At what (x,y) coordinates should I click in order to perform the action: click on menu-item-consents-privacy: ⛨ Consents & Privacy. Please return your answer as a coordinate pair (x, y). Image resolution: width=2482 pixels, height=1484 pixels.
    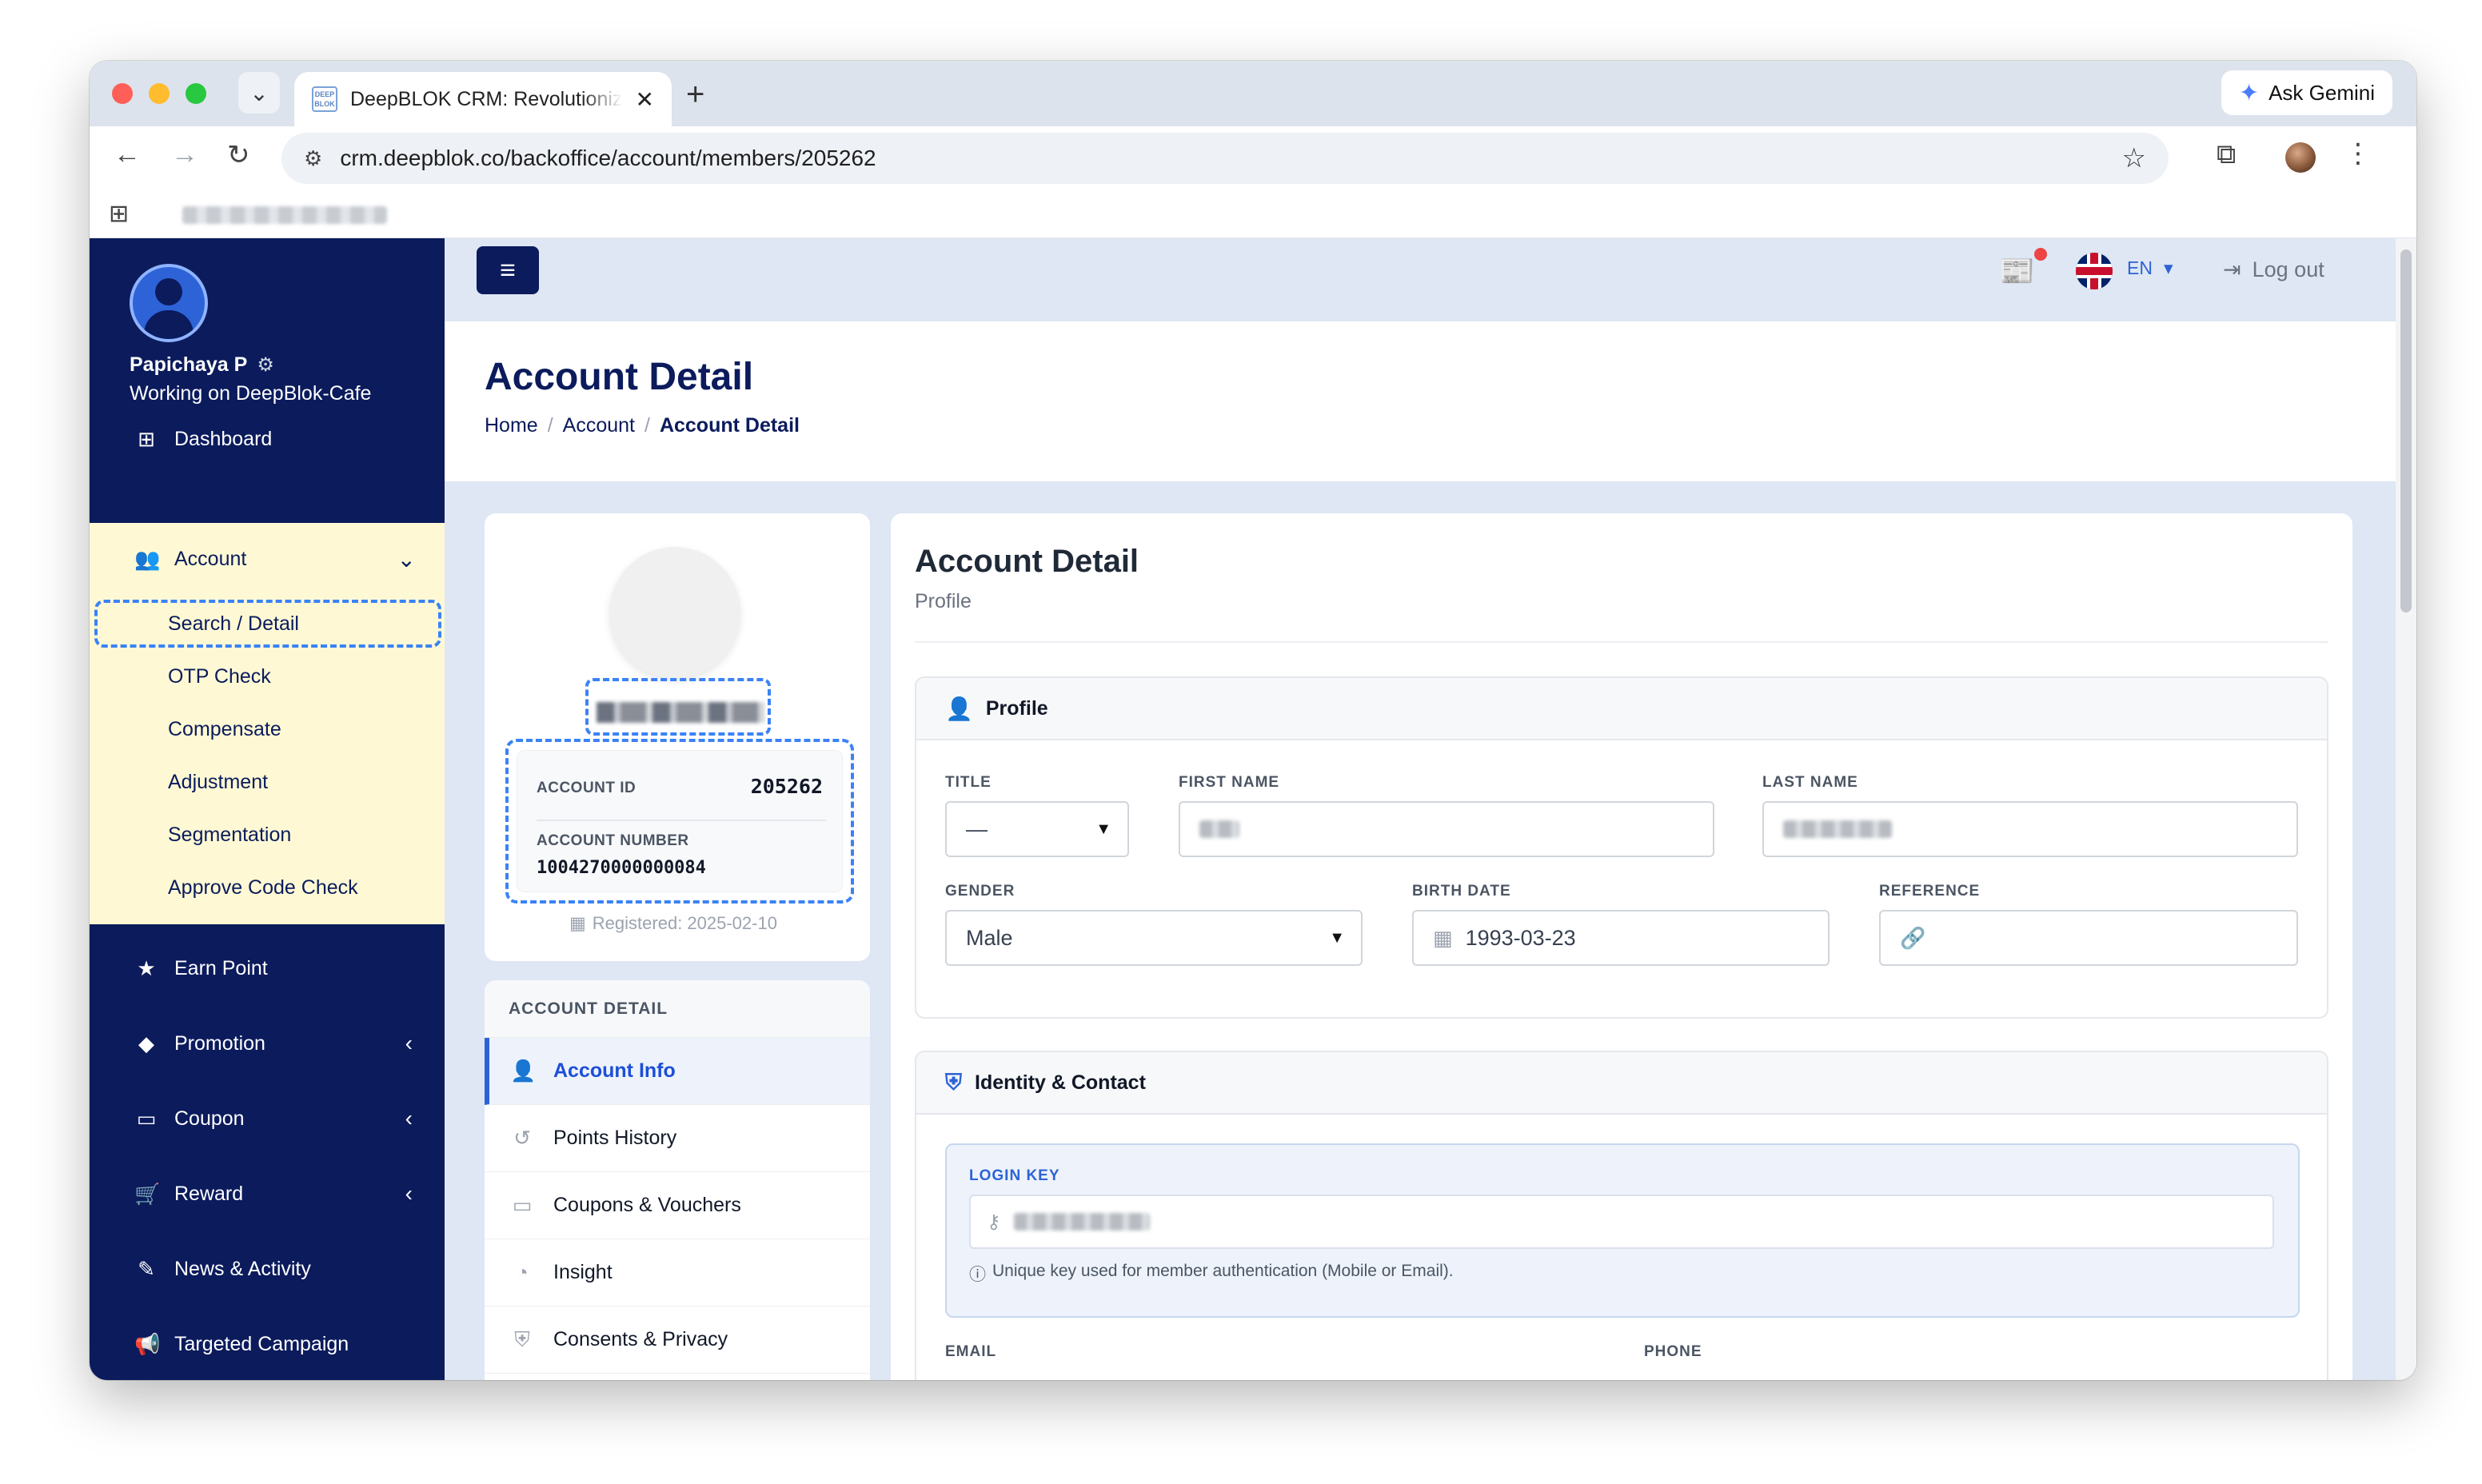
    Looking at the image, I should click on (677, 1340).